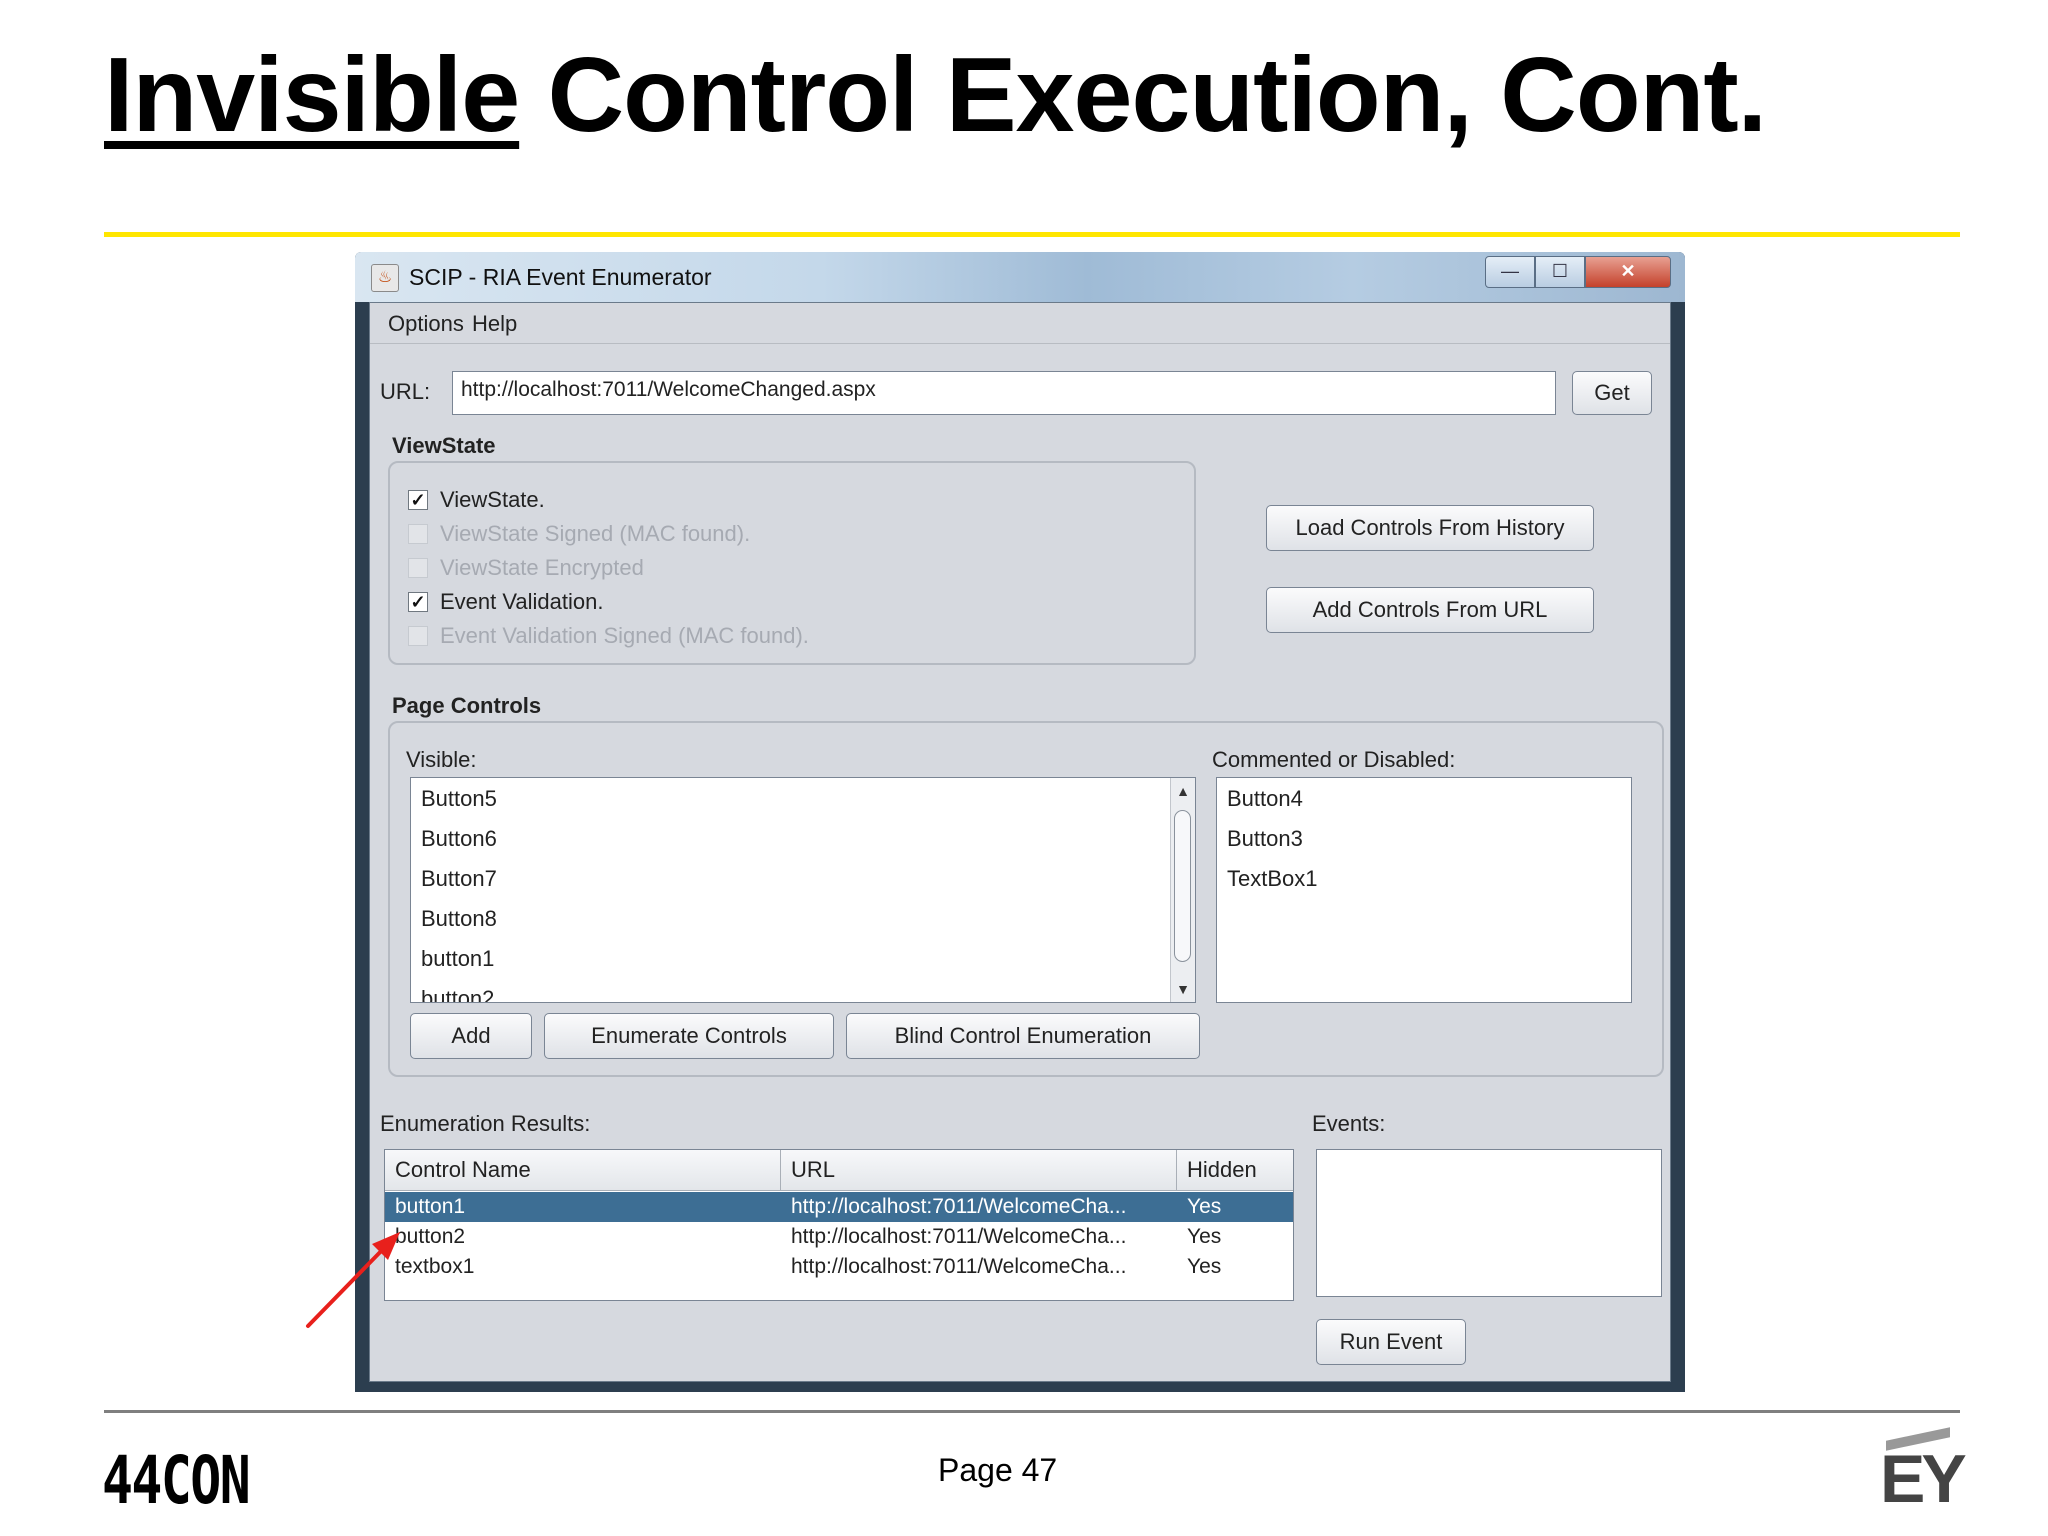 The width and height of the screenshot is (2048, 1536). Describe the element at coordinates (1612, 393) in the screenshot. I see `get-button: Get` at that location.